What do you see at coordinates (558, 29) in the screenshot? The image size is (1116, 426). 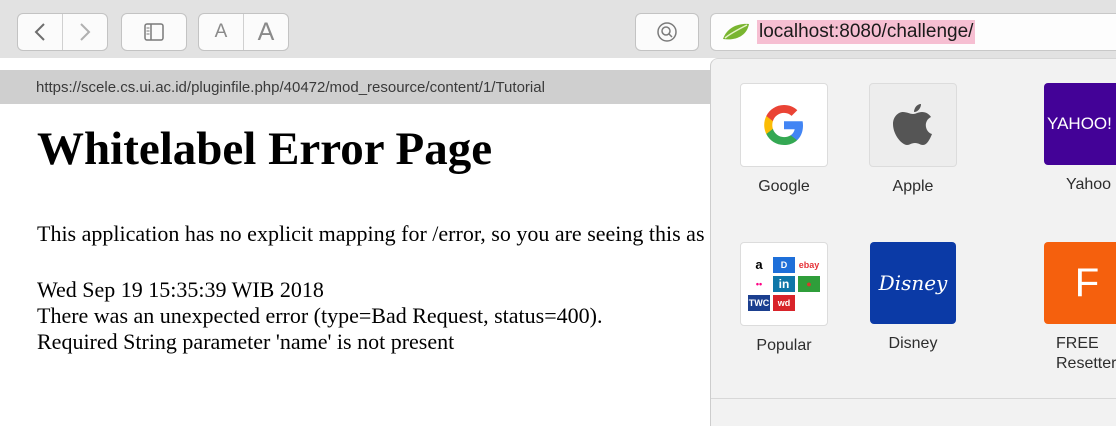 I see `browser-toolbar: A A localhost:8080/challenge/` at bounding box center [558, 29].